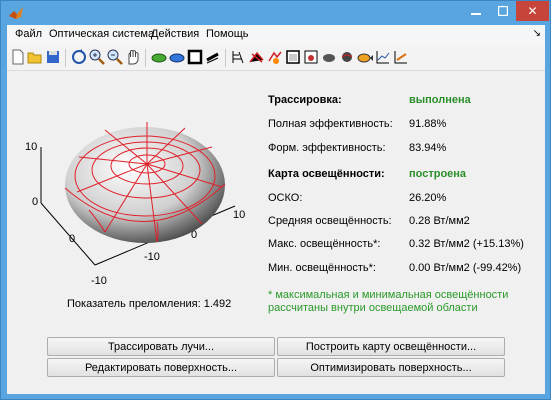 The image size is (551, 400). Describe the element at coordinates (365, 57) in the screenshot. I see `fish-icon` at that location.